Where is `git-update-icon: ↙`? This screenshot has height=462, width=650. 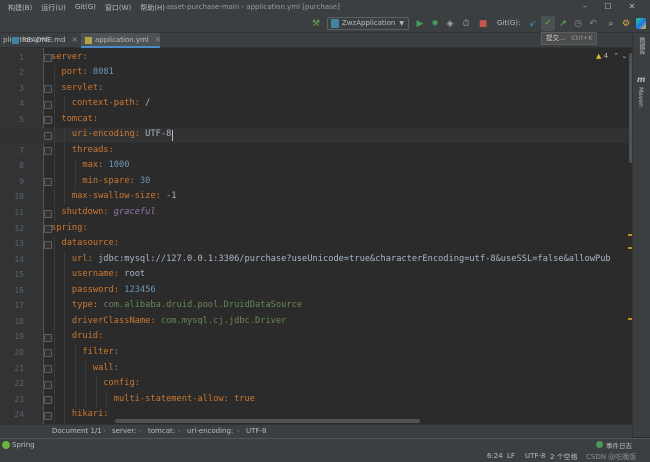 git-update-icon: ↙ is located at coordinates (533, 24).